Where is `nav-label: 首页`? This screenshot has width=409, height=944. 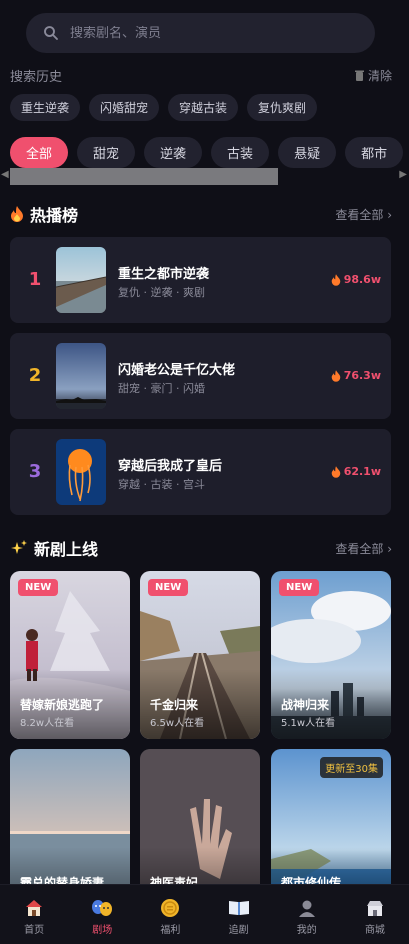
nav-label: 首页 is located at coordinates (34, 930).